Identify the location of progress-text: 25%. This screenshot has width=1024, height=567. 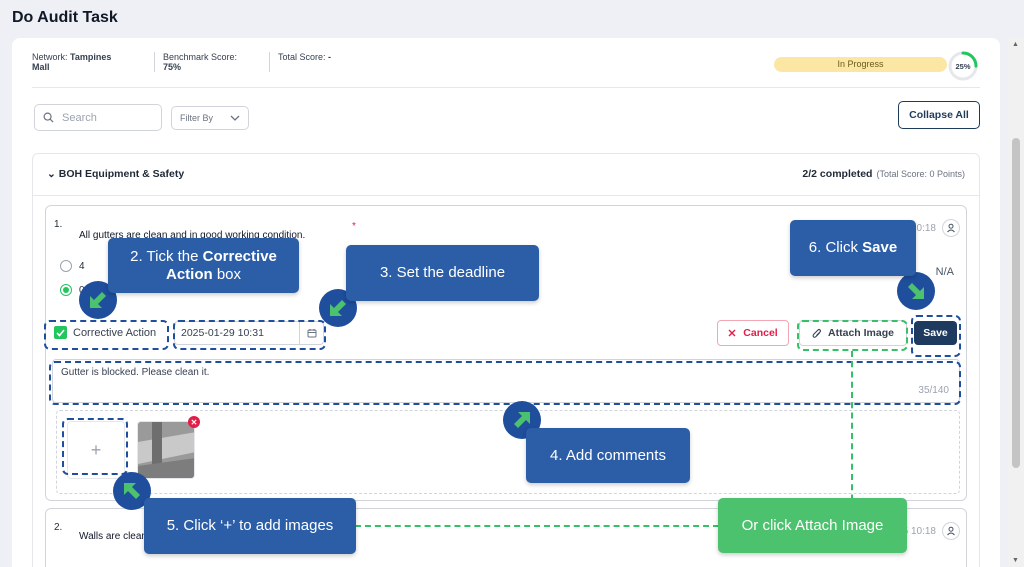
(962, 66).